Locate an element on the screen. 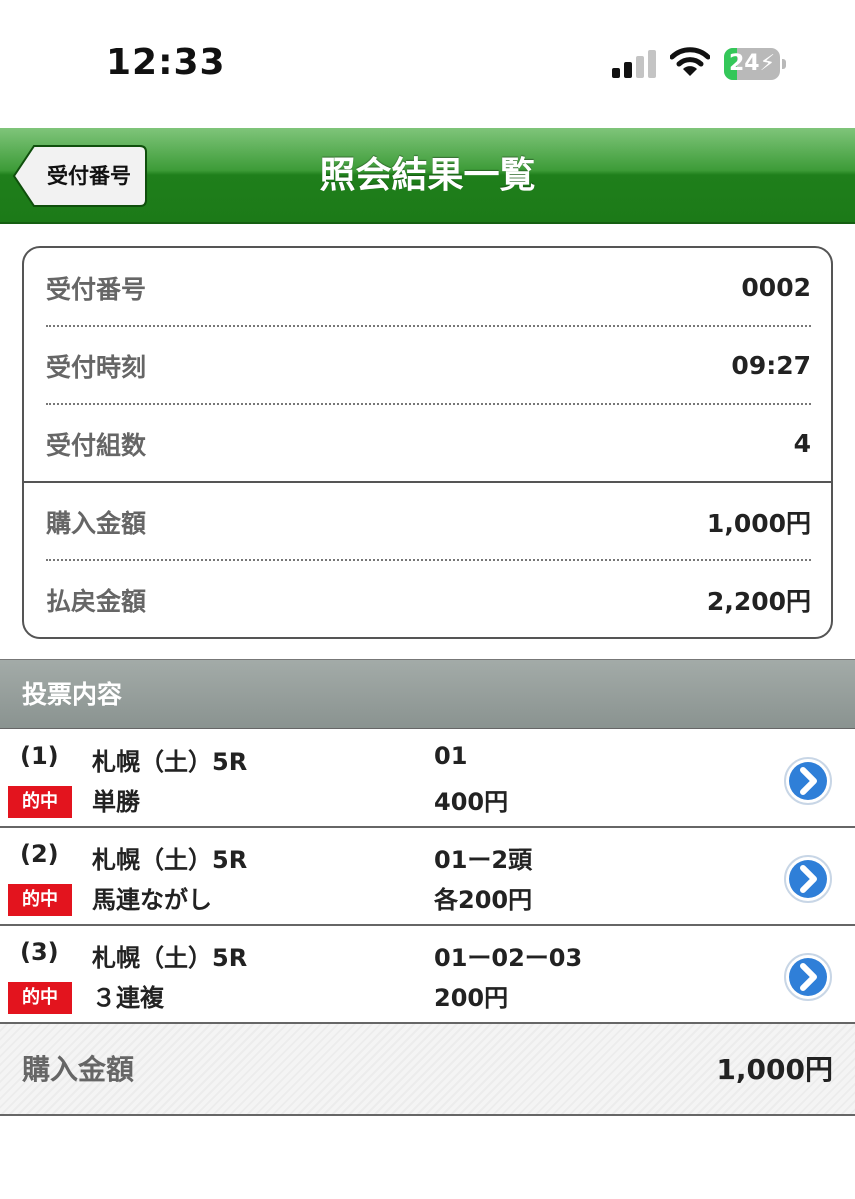  page-title: 照会結果一覧 is located at coordinates (427, 175).